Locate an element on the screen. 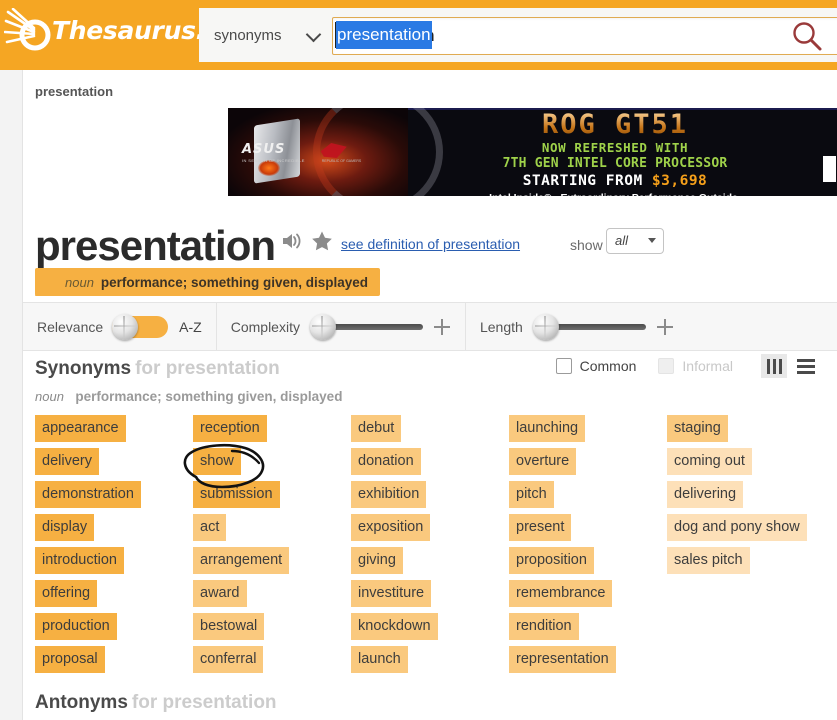 Image resolution: width=837 pixels, height=720 pixels. synonym-chip: exhibition is located at coordinates (389, 494).